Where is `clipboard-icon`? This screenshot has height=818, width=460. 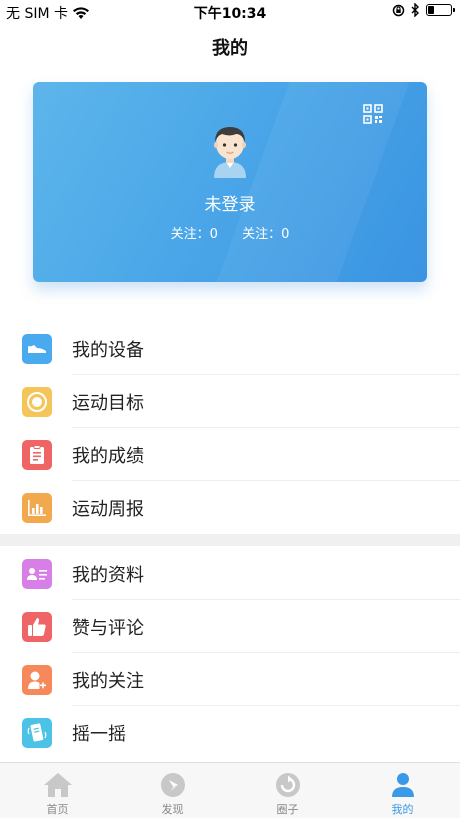
clipboard-icon is located at coordinates (37, 454).